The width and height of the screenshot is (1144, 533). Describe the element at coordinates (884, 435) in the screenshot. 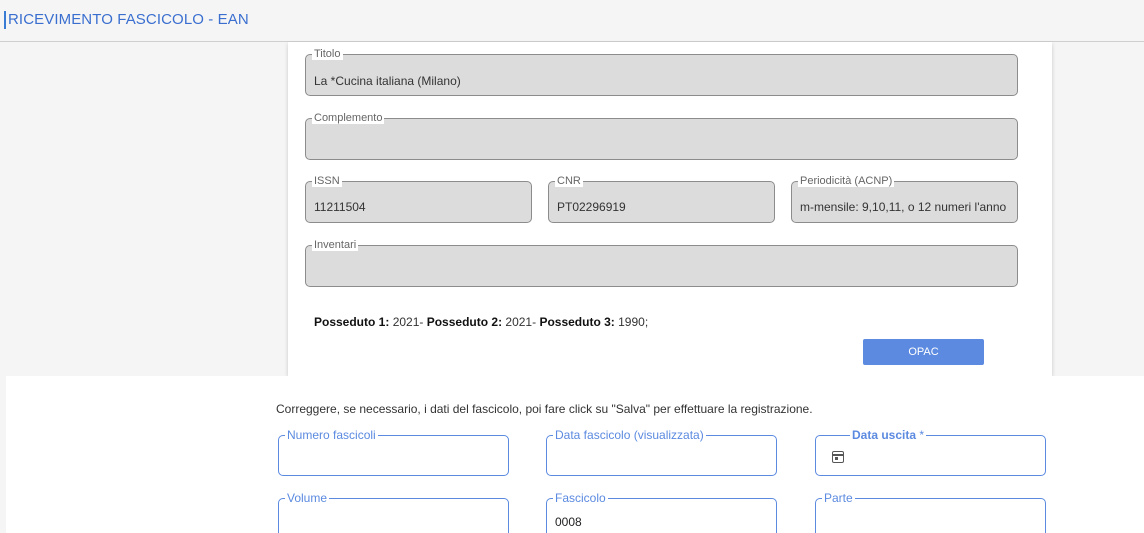

I see `data-uscita-label-text: Data uscita` at that location.